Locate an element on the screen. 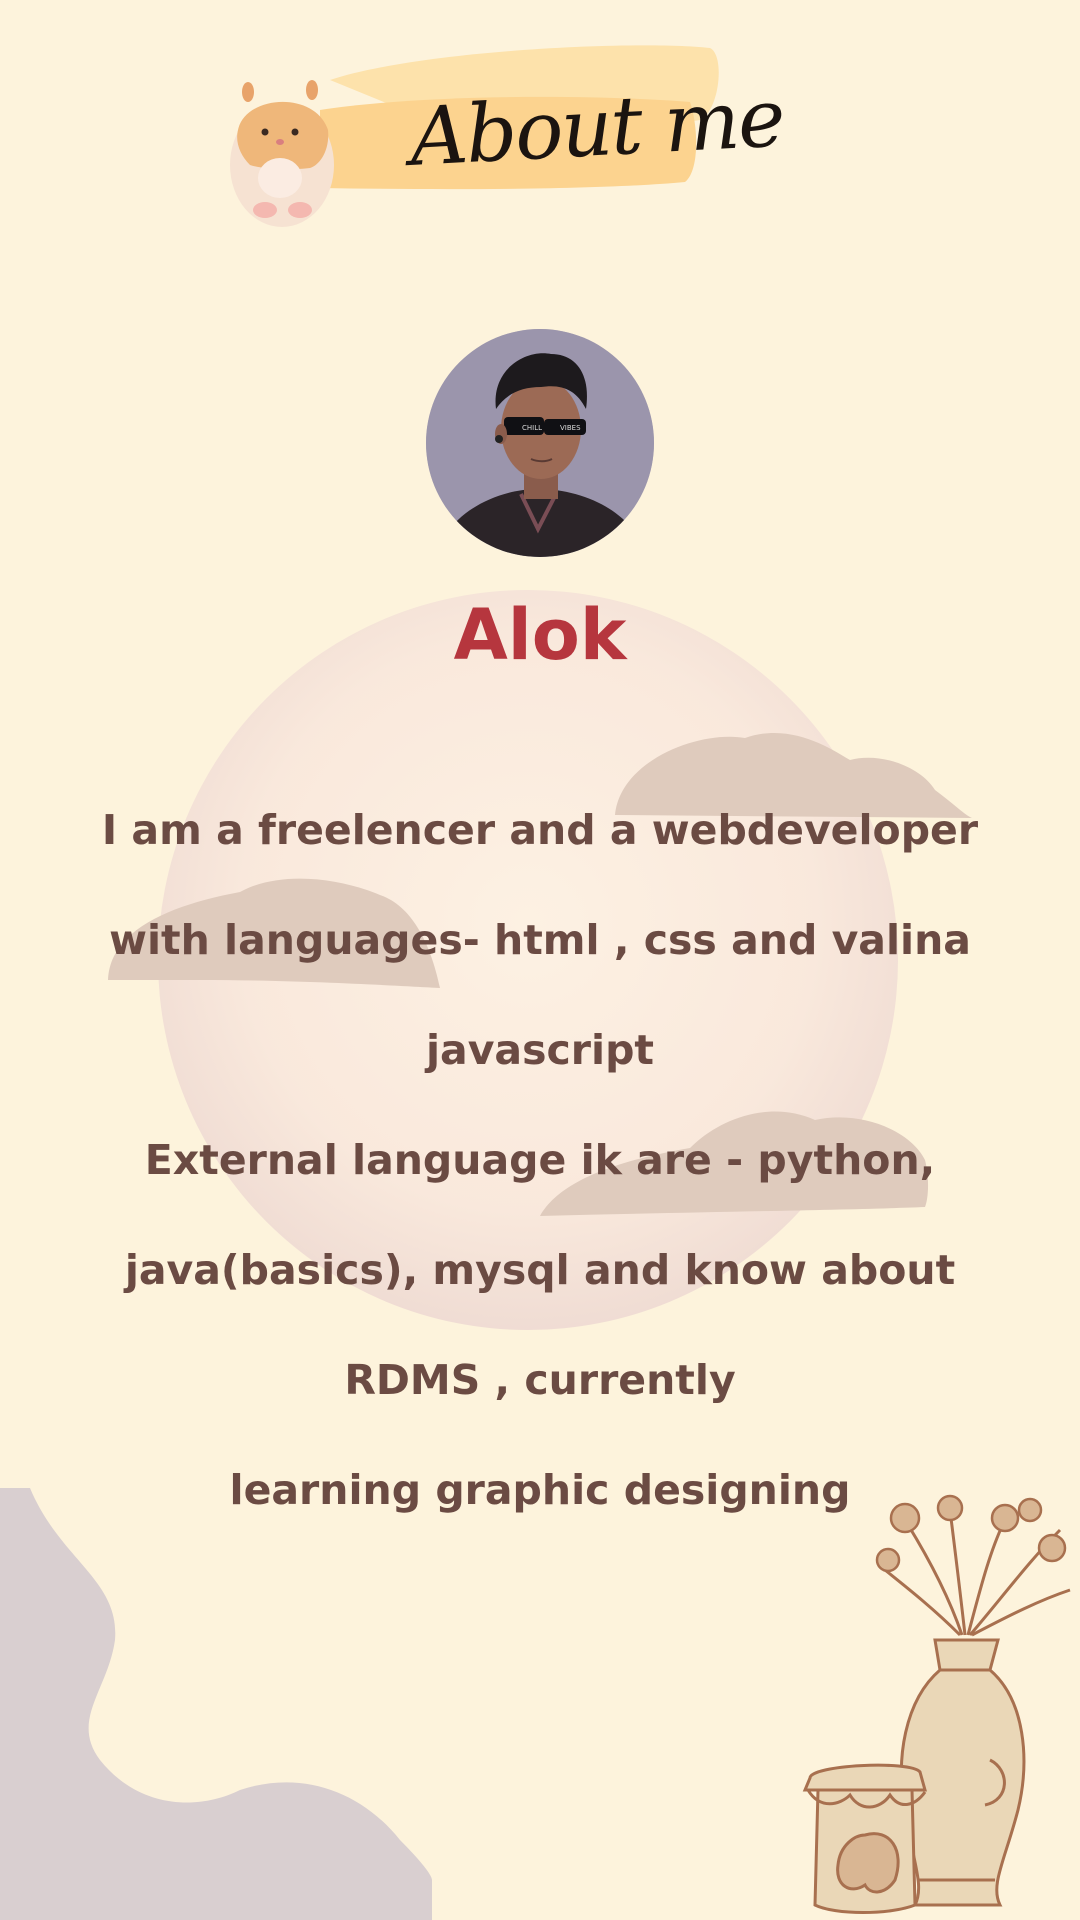 This screenshot has height=1920, width=1080. header: About me is located at coordinates (503, 140).